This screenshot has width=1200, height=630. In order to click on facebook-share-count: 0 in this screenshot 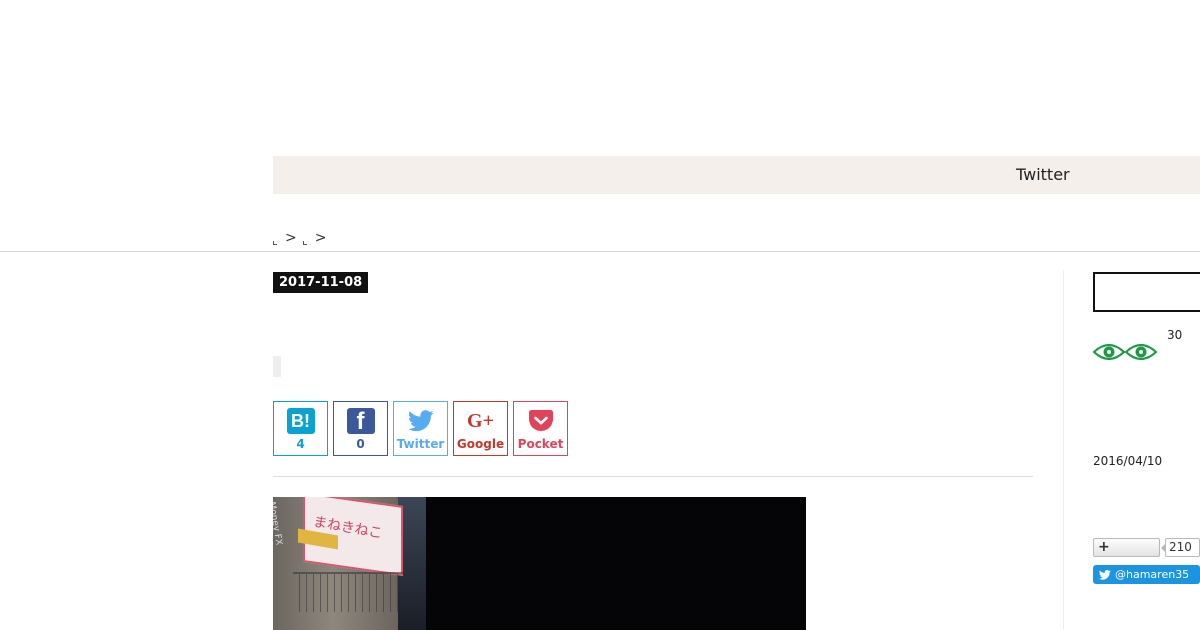, I will do `click(360, 444)`.